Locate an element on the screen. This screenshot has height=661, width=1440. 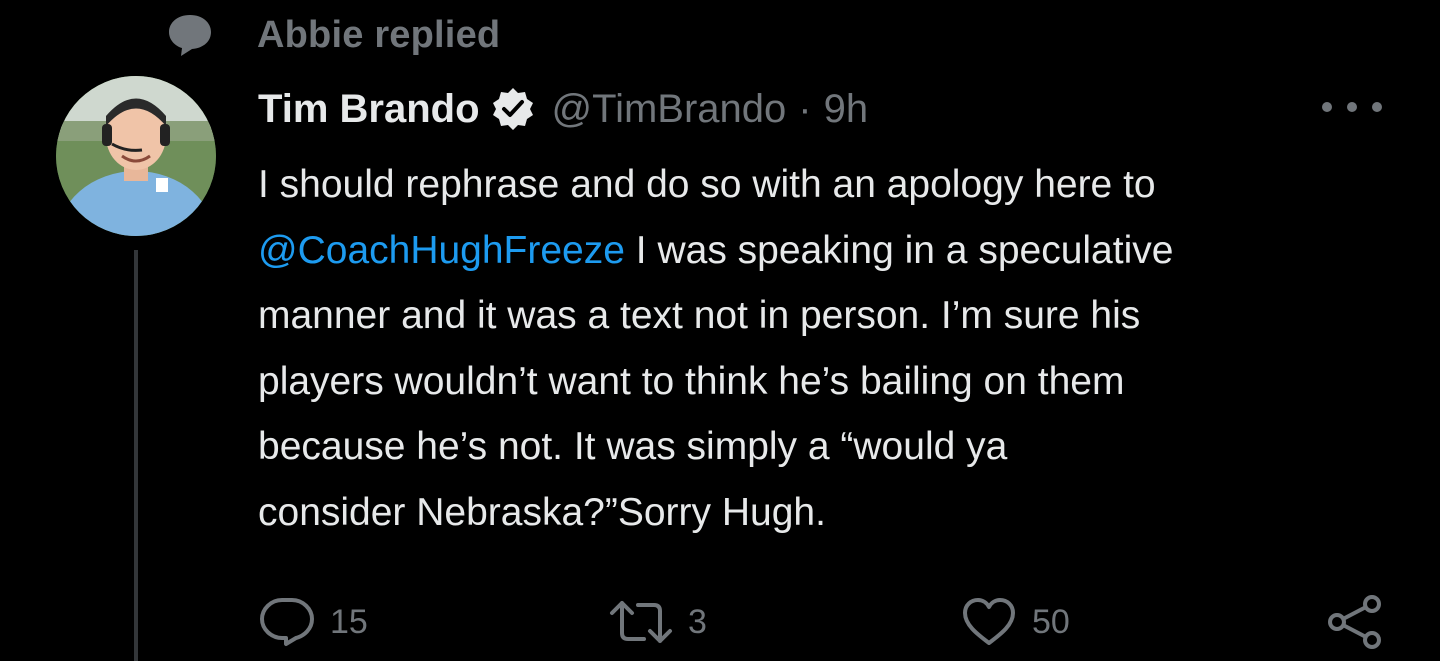
tweet-header: Tim Brando @TimBrando · 9h is located at coordinates (563, 109).